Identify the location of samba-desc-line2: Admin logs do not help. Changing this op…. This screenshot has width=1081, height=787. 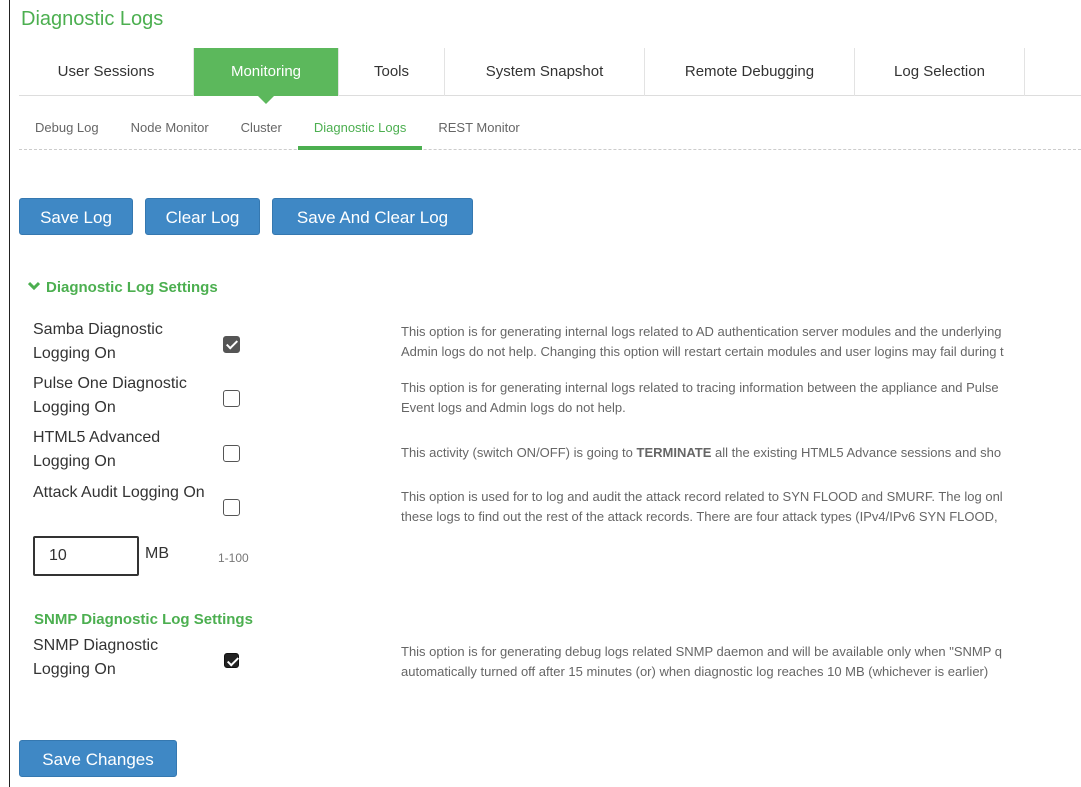
(702, 351).